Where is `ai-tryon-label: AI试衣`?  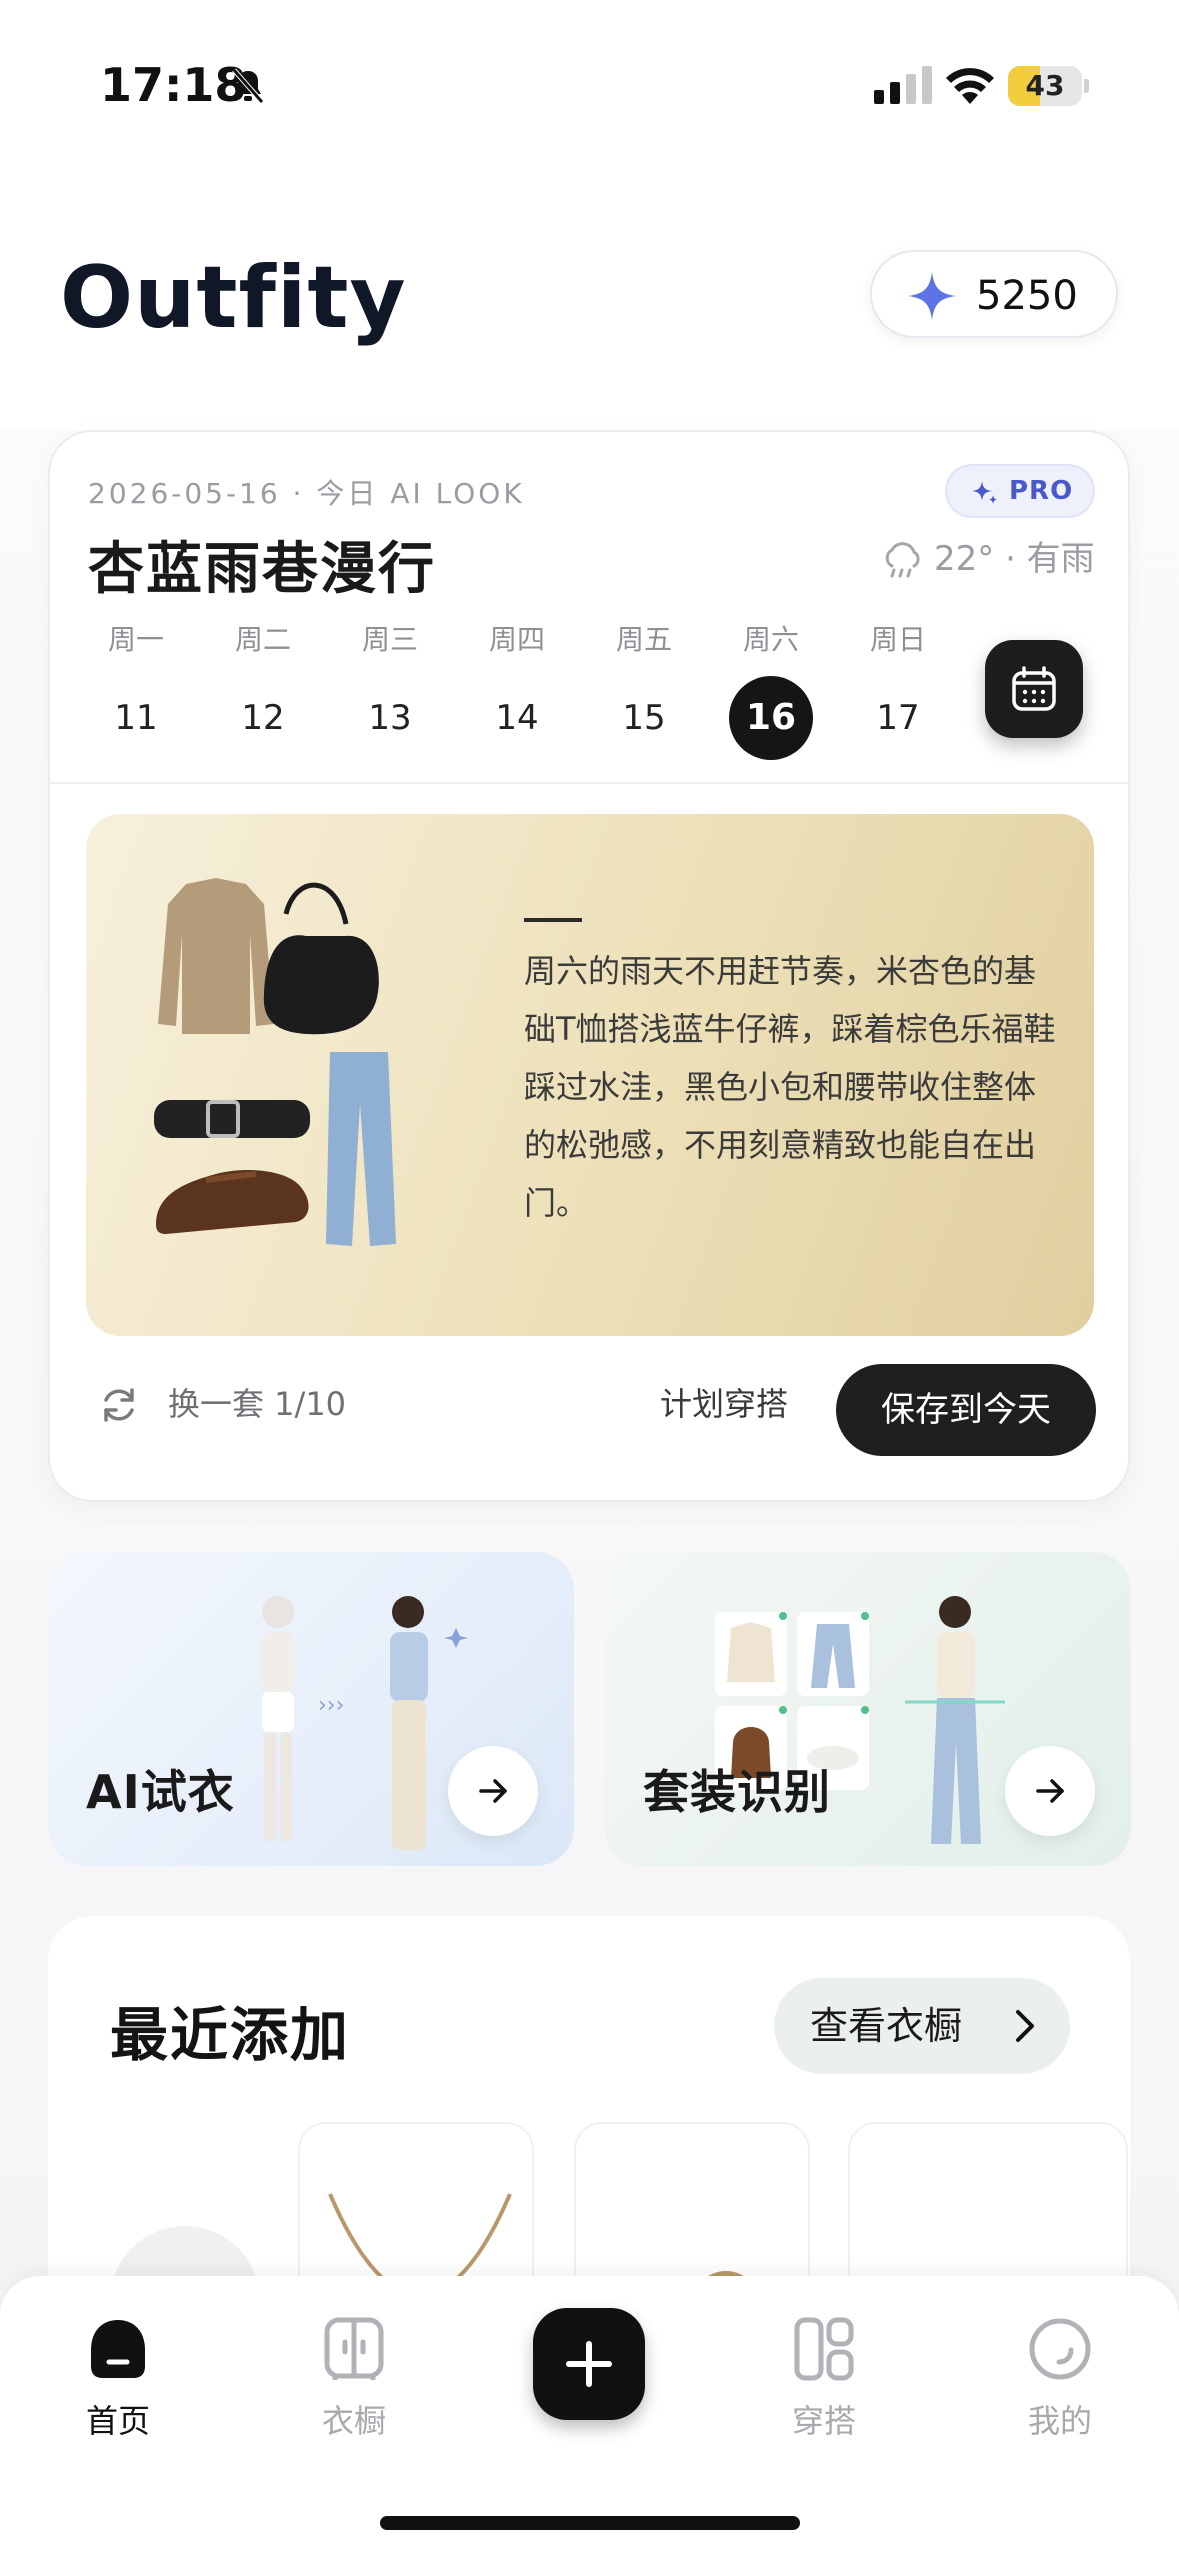 ai-tryon-label: AI试衣 is located at coordinates (160, 1792).